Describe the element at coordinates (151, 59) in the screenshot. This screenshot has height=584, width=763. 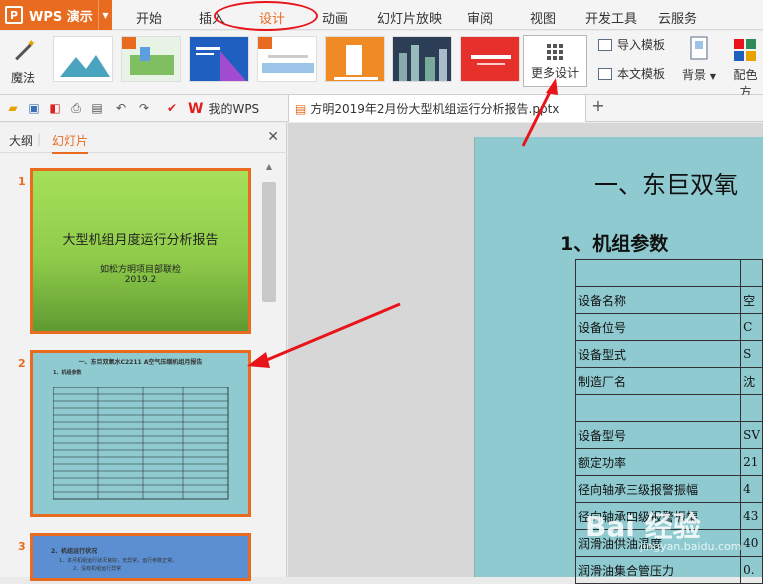
I see `template-thumbnail-city` at that location.